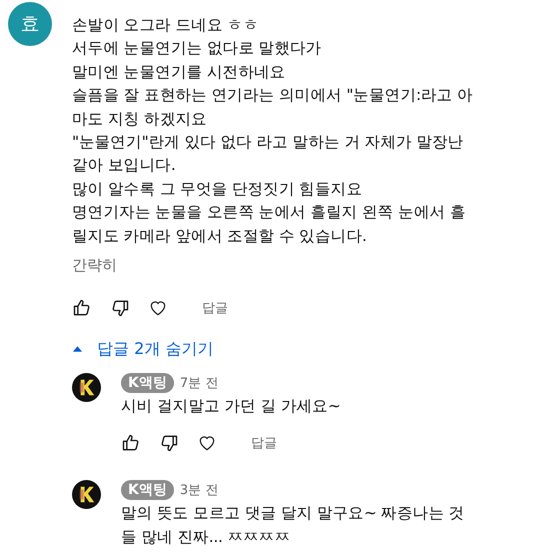  What do you see at coordinates (199, 491) in the screenshot?
I see `timestamp: 3분 전` at bounding box center [199, 491].